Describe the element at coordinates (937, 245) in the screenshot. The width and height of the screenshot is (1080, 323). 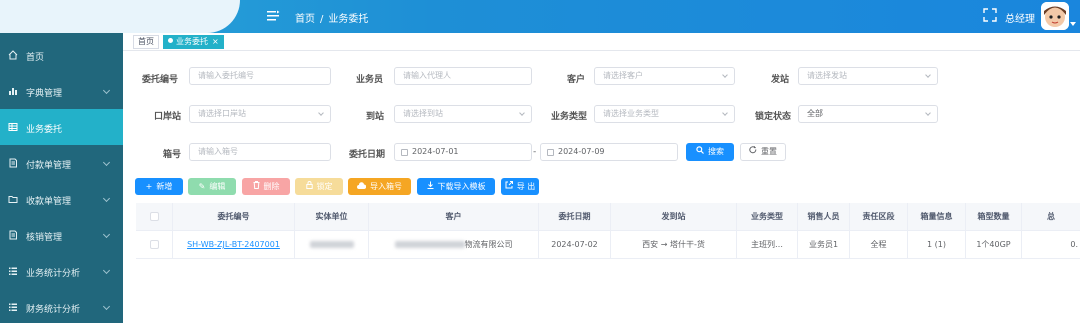
I see `box-info-cell: 1 (1)` at that location.